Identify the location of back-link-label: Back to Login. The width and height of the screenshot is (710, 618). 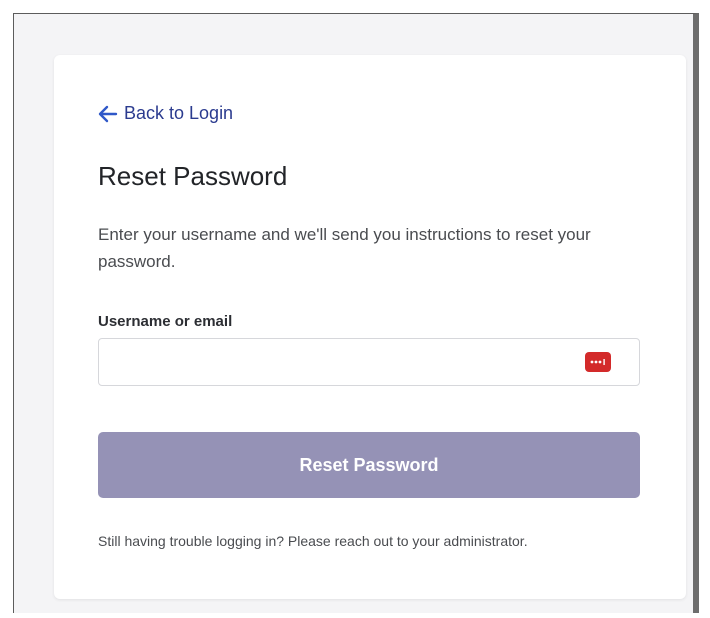
(179, 113).